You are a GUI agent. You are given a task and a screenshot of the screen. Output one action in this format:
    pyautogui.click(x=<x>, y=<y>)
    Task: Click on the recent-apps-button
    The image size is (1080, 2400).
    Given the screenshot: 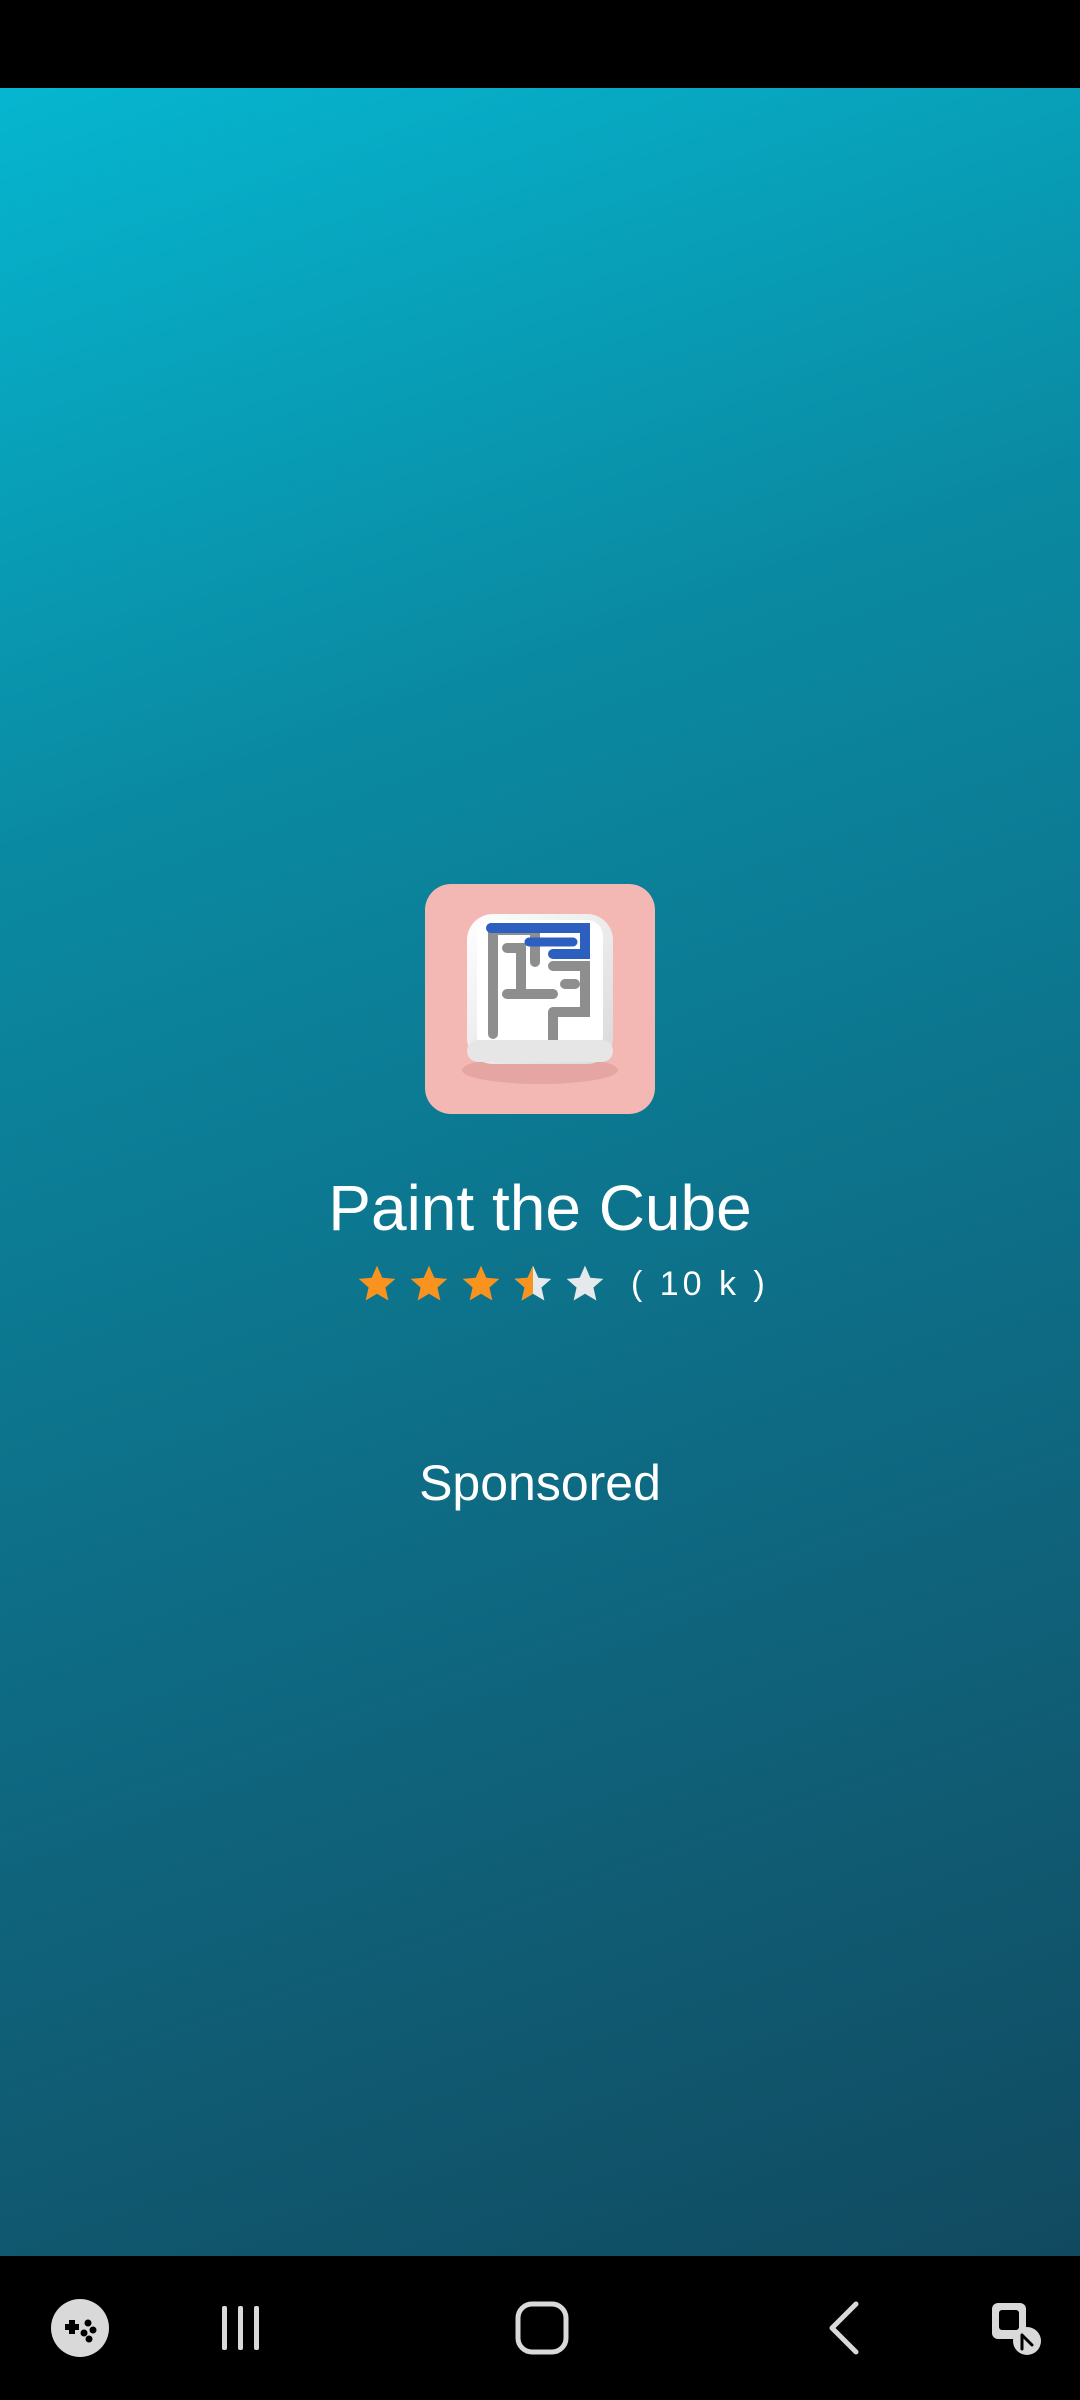 What is the action you would take?
    pyautogui.click(x=240, y=2328)
    